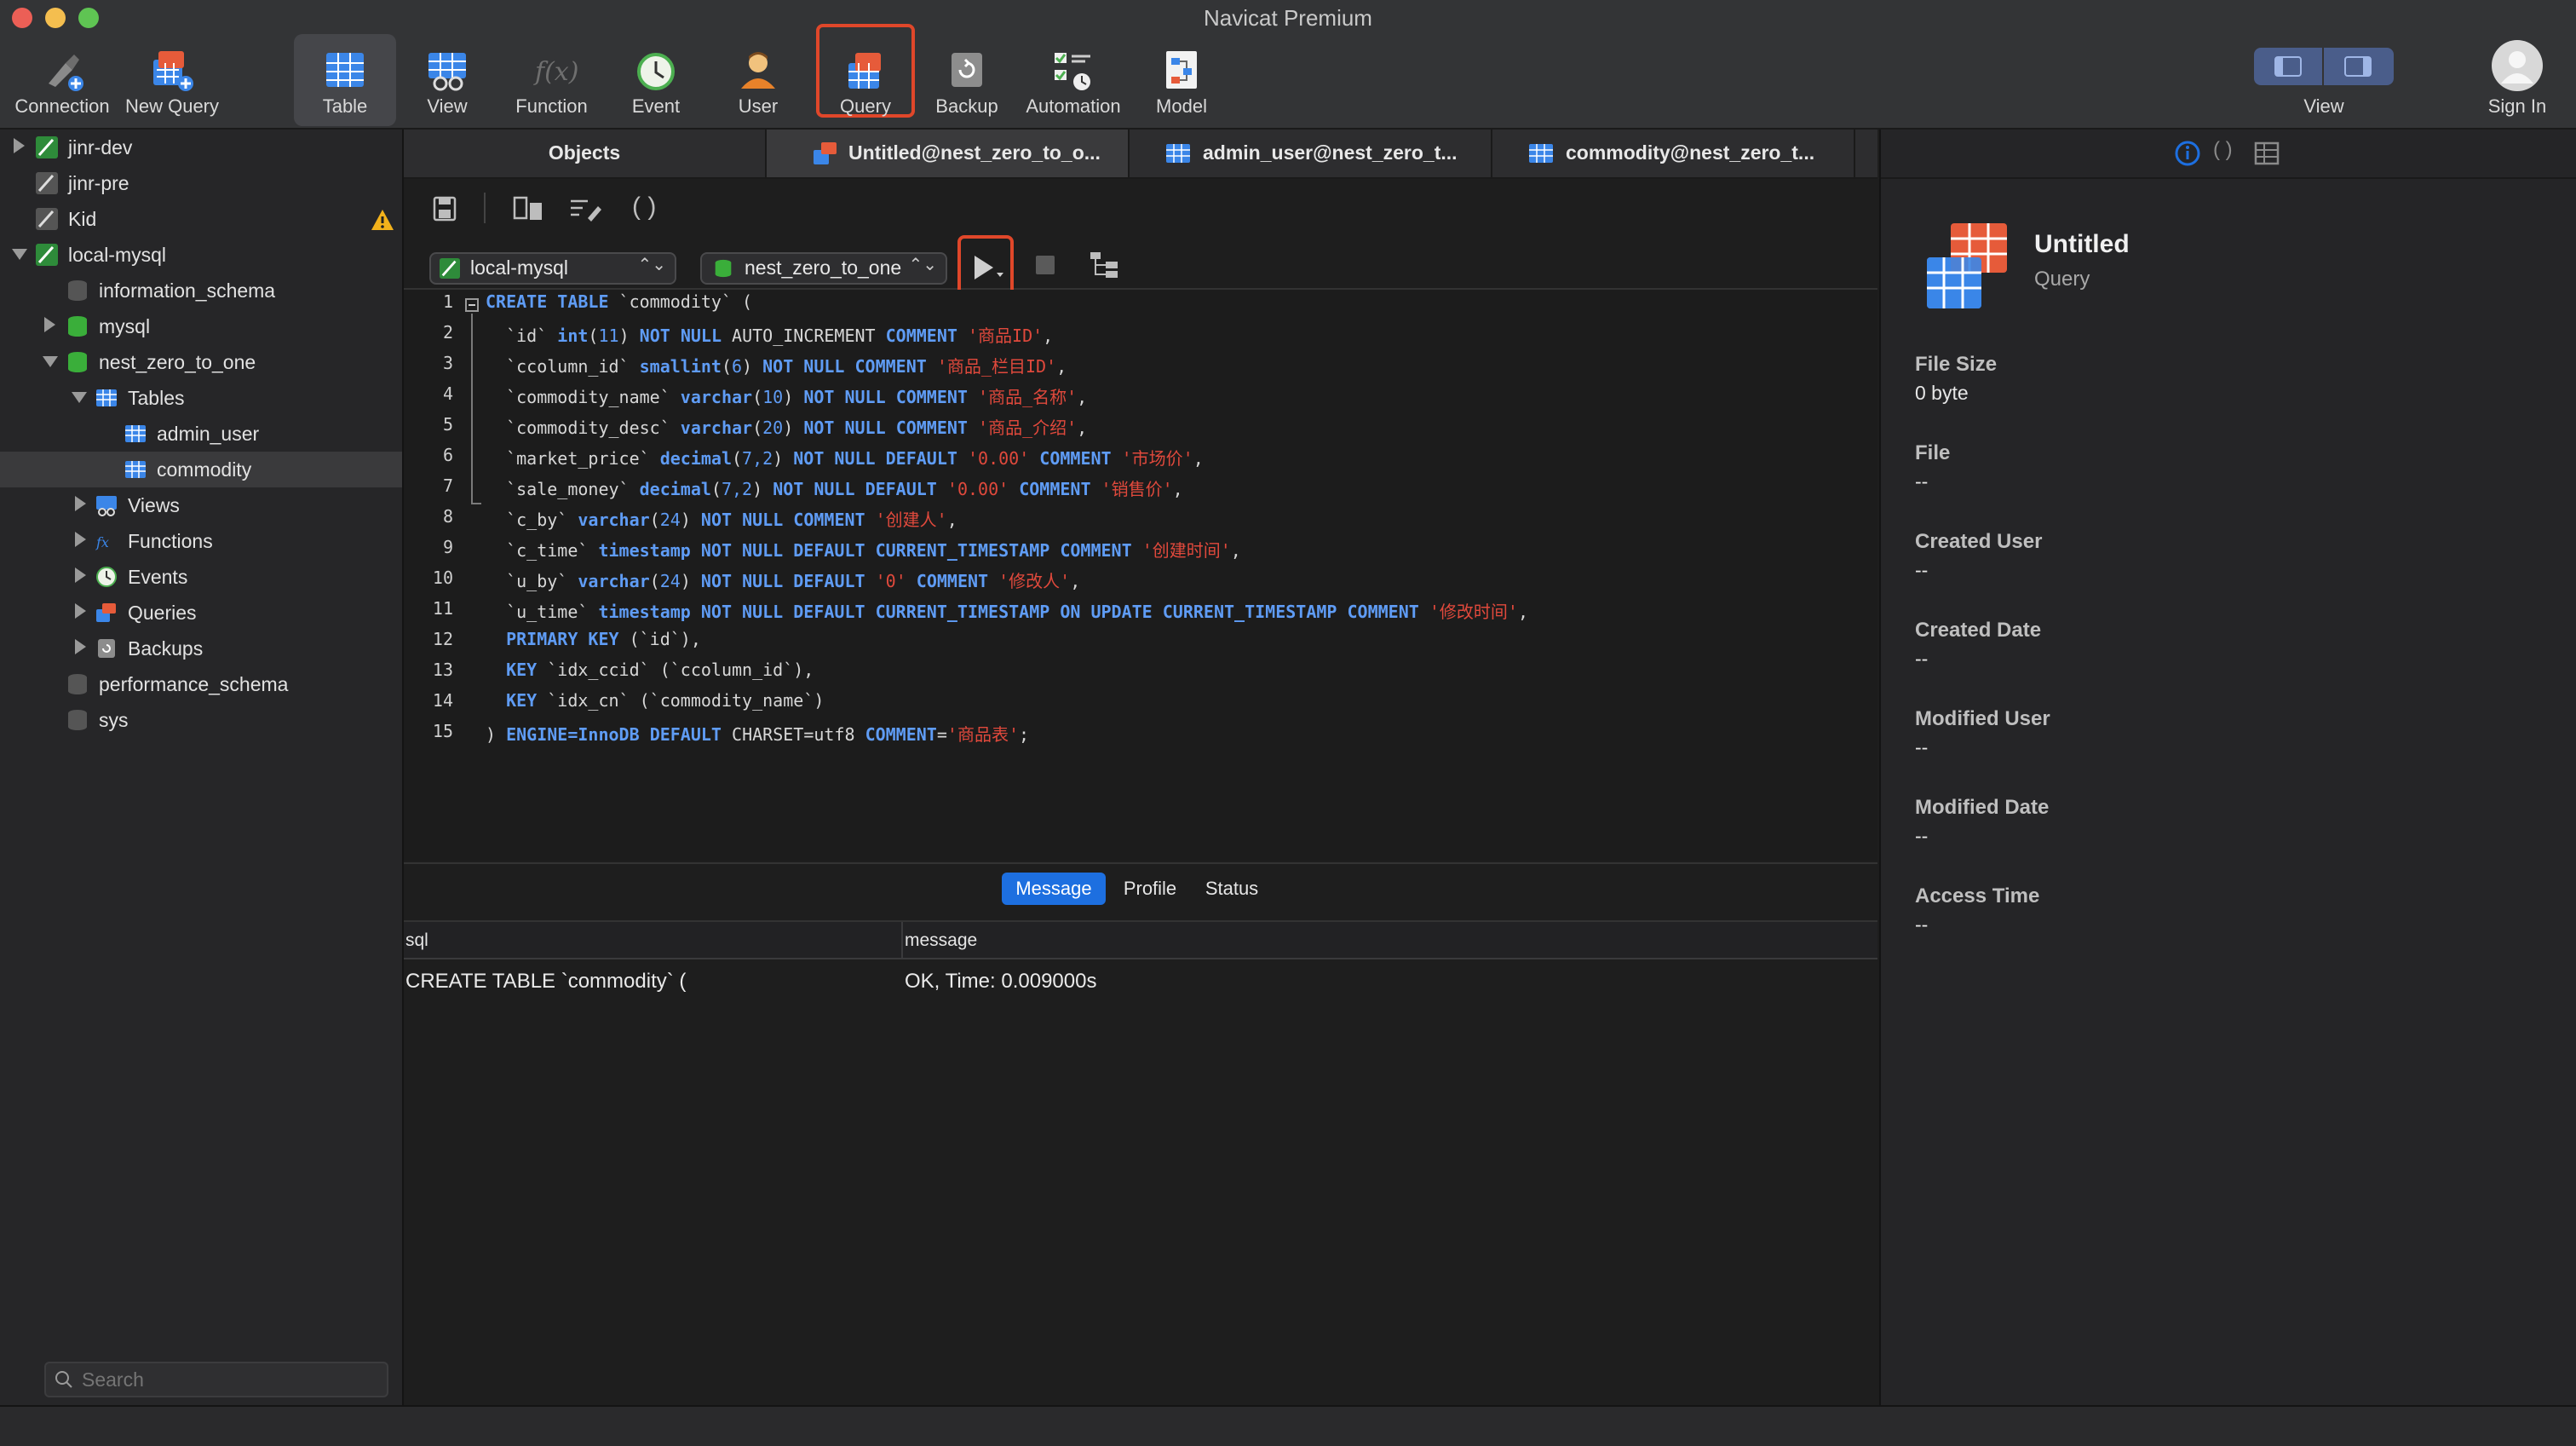  I want to click on info-value-access-time: --, so click(1922, 924).